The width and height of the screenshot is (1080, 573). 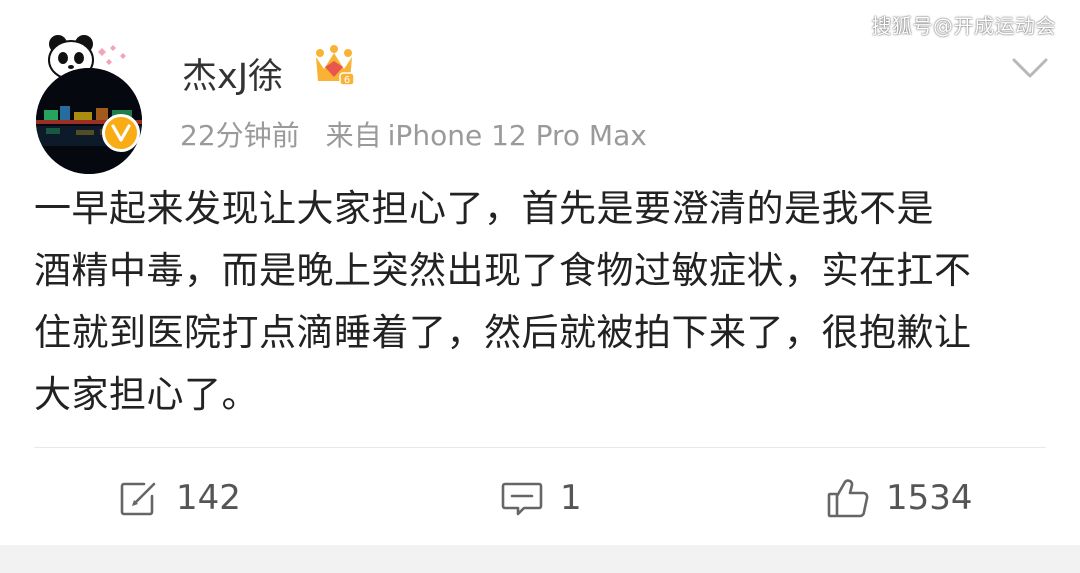 What do you see at coordinates (503, 270) in the screenshot?
I see `post-body-line: 酒精中毒，而是晚上突然出现了食物过敏症状，实在扛不` at bounding box center [503, 270].